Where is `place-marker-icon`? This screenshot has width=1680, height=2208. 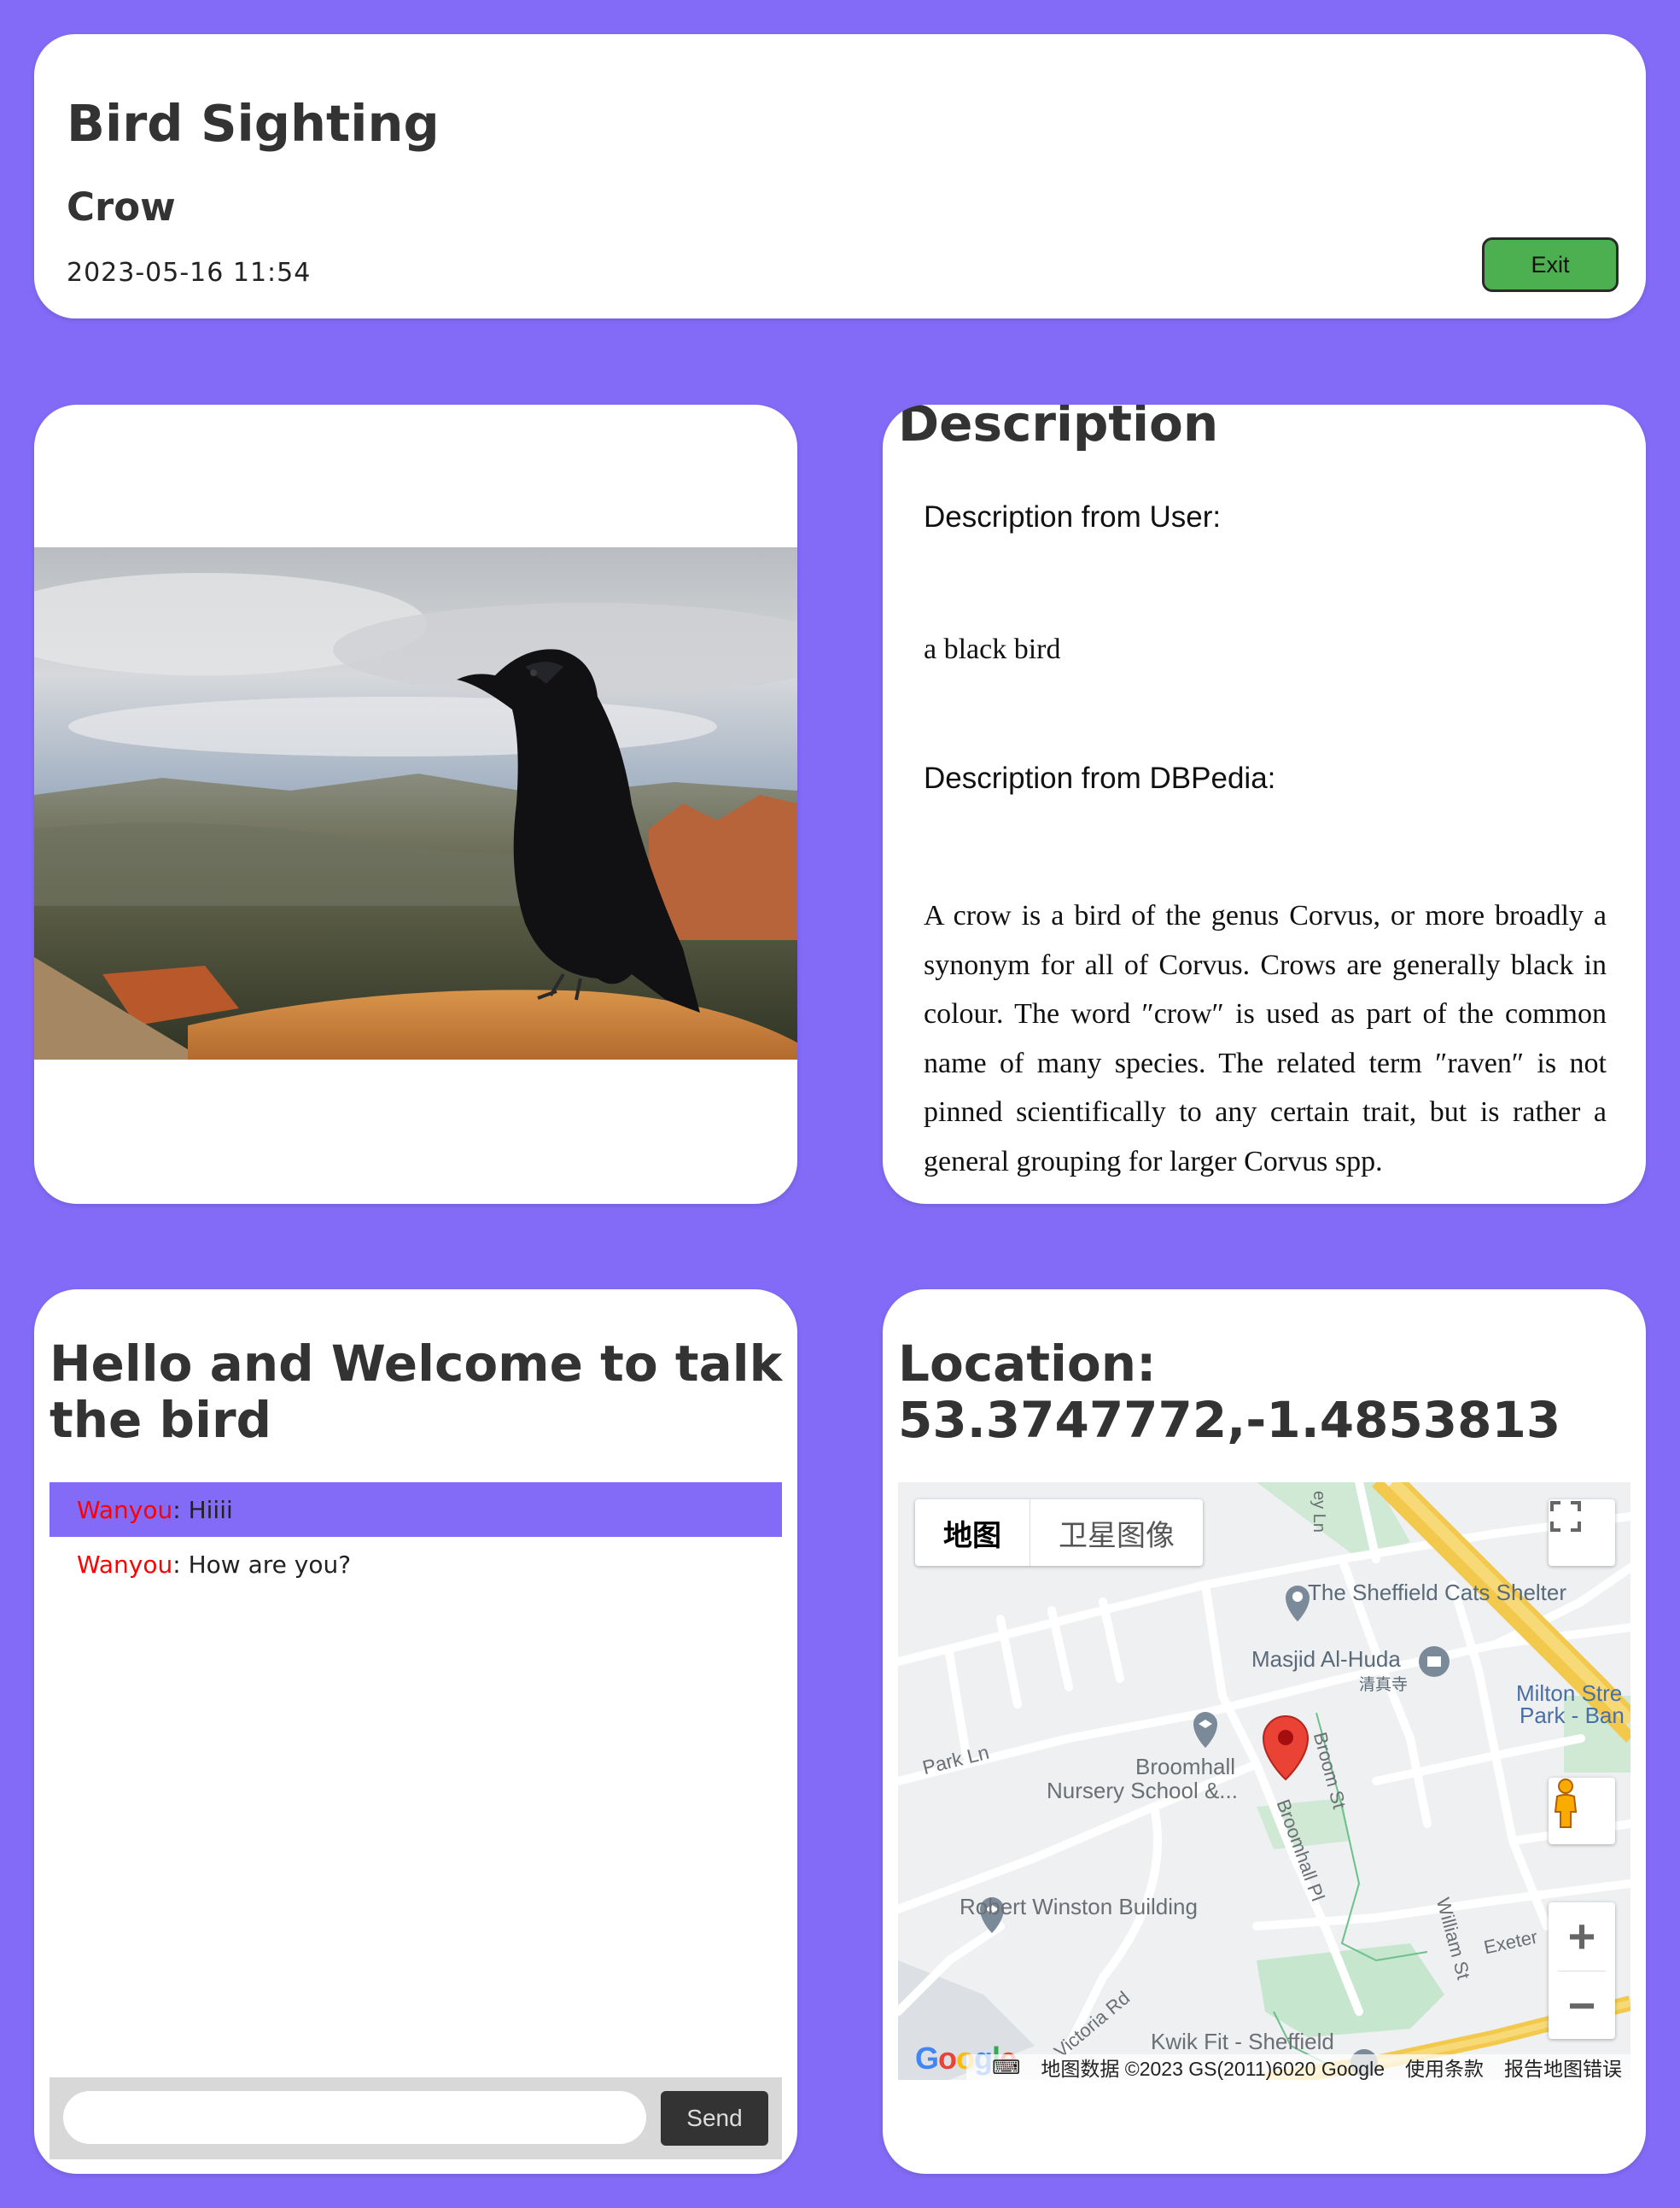 place-marker-icon is located at coordinates (1298, 1603).